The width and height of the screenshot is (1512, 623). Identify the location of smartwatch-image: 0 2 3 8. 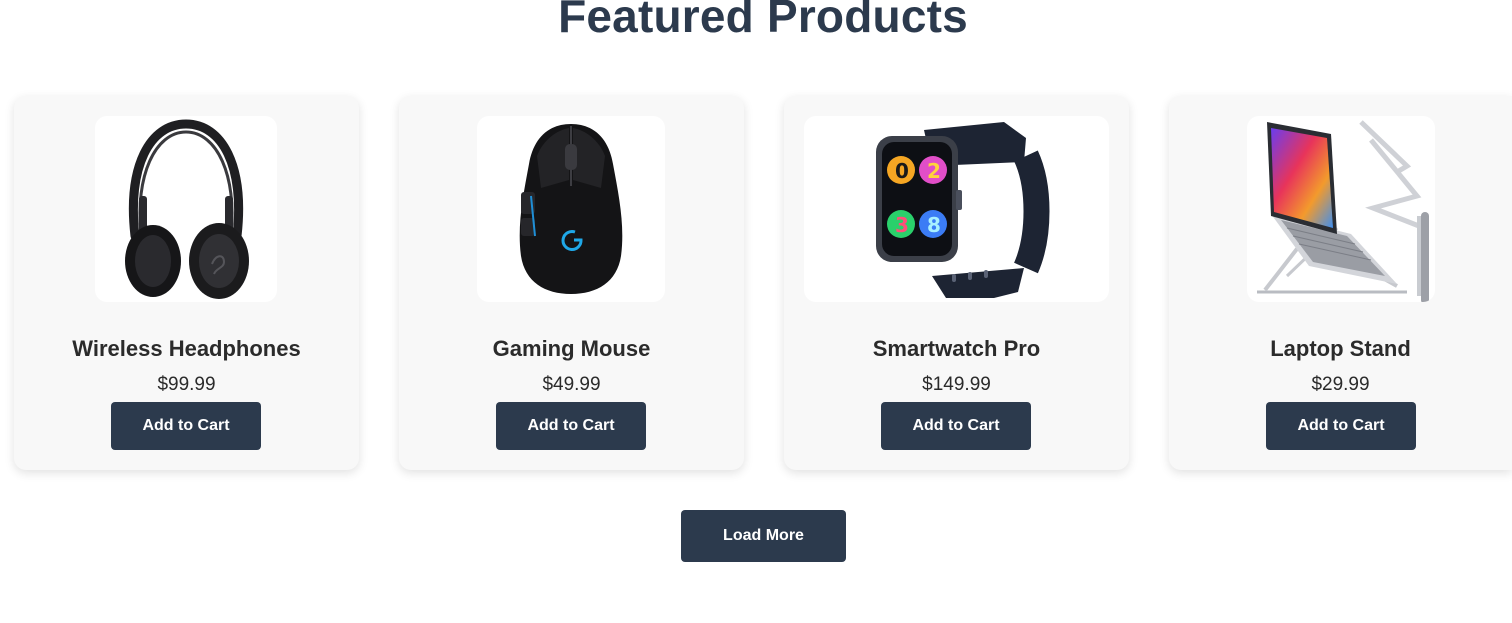
(956, 209).